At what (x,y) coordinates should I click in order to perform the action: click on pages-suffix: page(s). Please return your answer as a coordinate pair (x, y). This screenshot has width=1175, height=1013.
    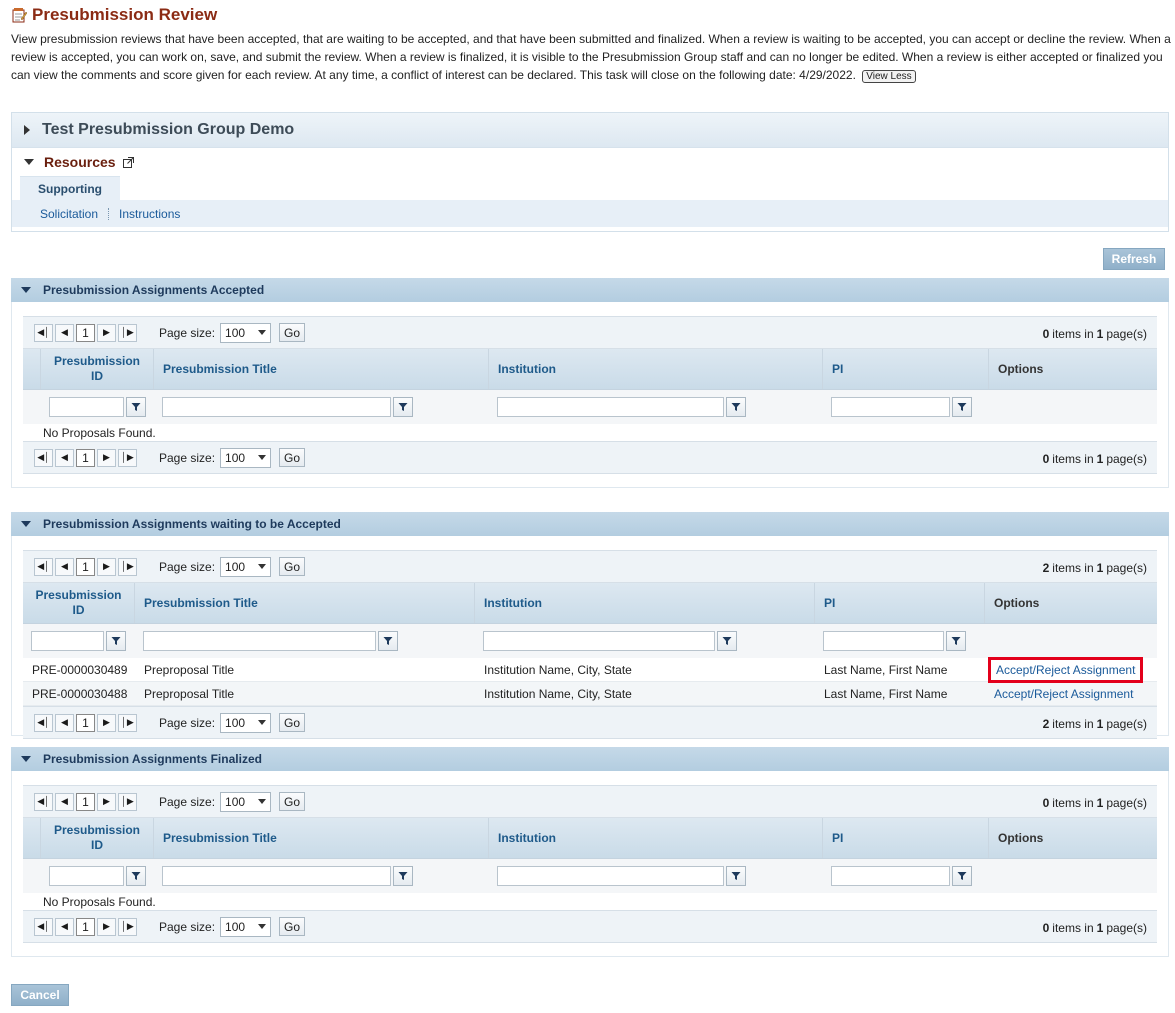
    Looking at the image, I should click on (1126, 458).